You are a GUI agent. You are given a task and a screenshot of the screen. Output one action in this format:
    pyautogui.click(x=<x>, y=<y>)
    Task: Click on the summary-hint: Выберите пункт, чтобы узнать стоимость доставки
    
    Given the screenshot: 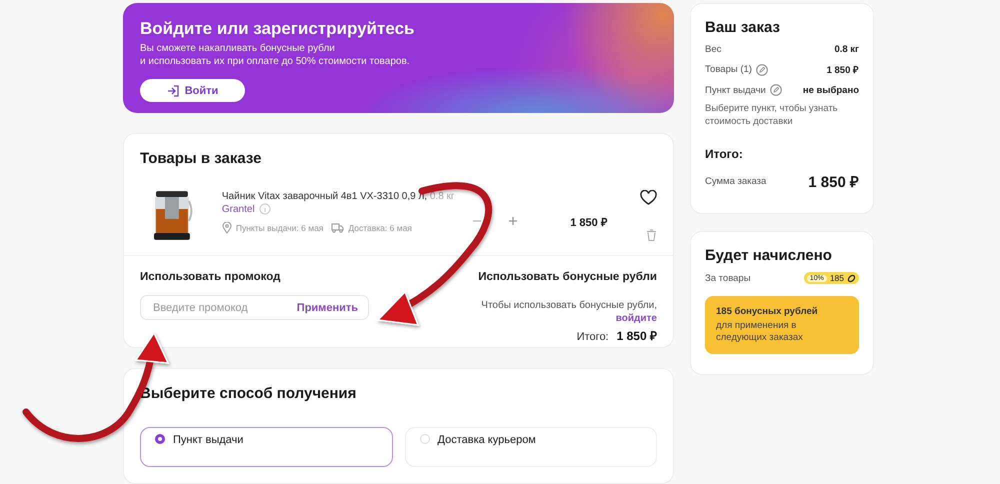 What is the action you would take?
    pyautogui.click(x=772, y=115)
    